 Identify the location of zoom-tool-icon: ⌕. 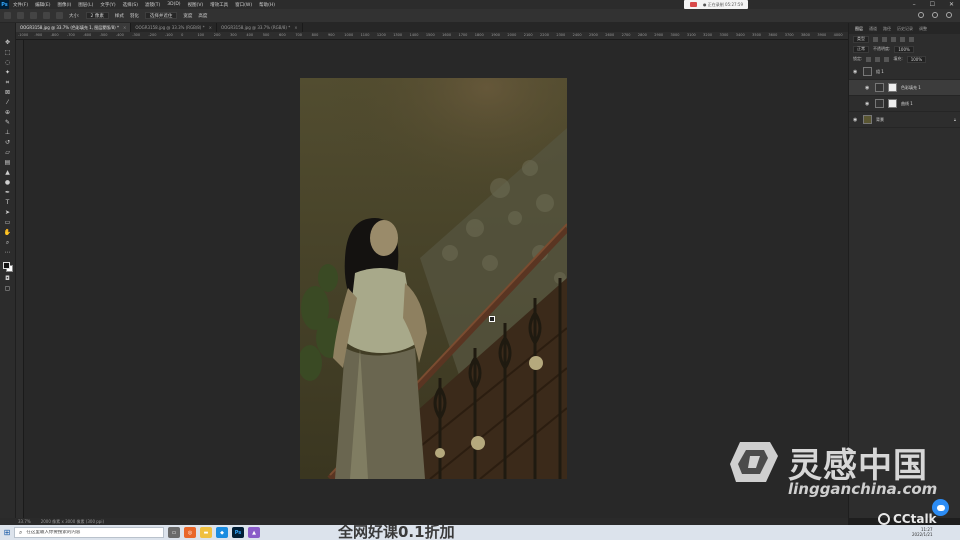
(8, 243).